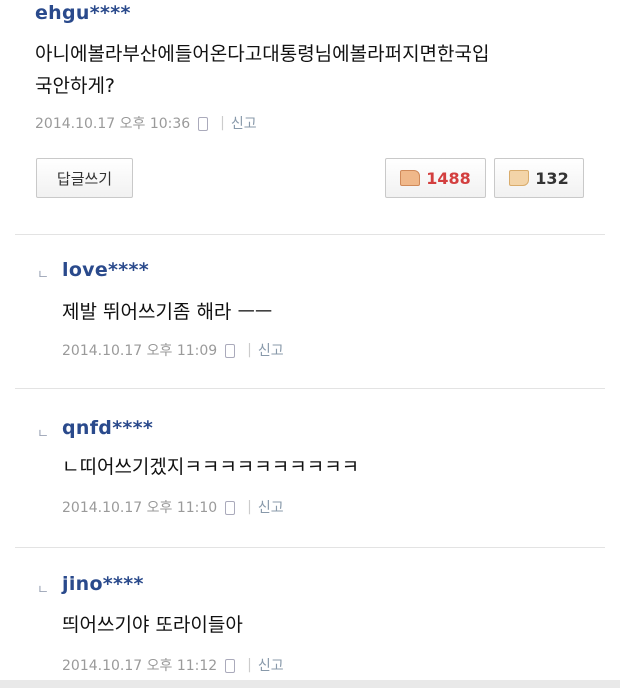  What do you see at coordinates (552, 178) in the screenshot?
I see `dislike-count: 132` at bounding box center [552, 178].